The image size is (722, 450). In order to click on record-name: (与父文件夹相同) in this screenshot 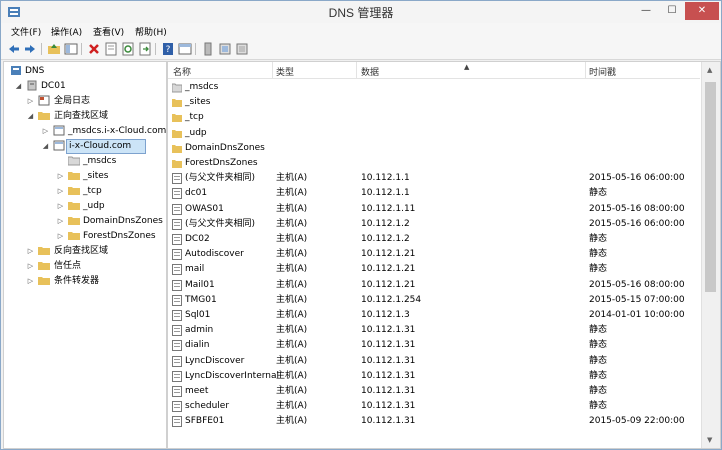, I will do `click(220, 223)`.